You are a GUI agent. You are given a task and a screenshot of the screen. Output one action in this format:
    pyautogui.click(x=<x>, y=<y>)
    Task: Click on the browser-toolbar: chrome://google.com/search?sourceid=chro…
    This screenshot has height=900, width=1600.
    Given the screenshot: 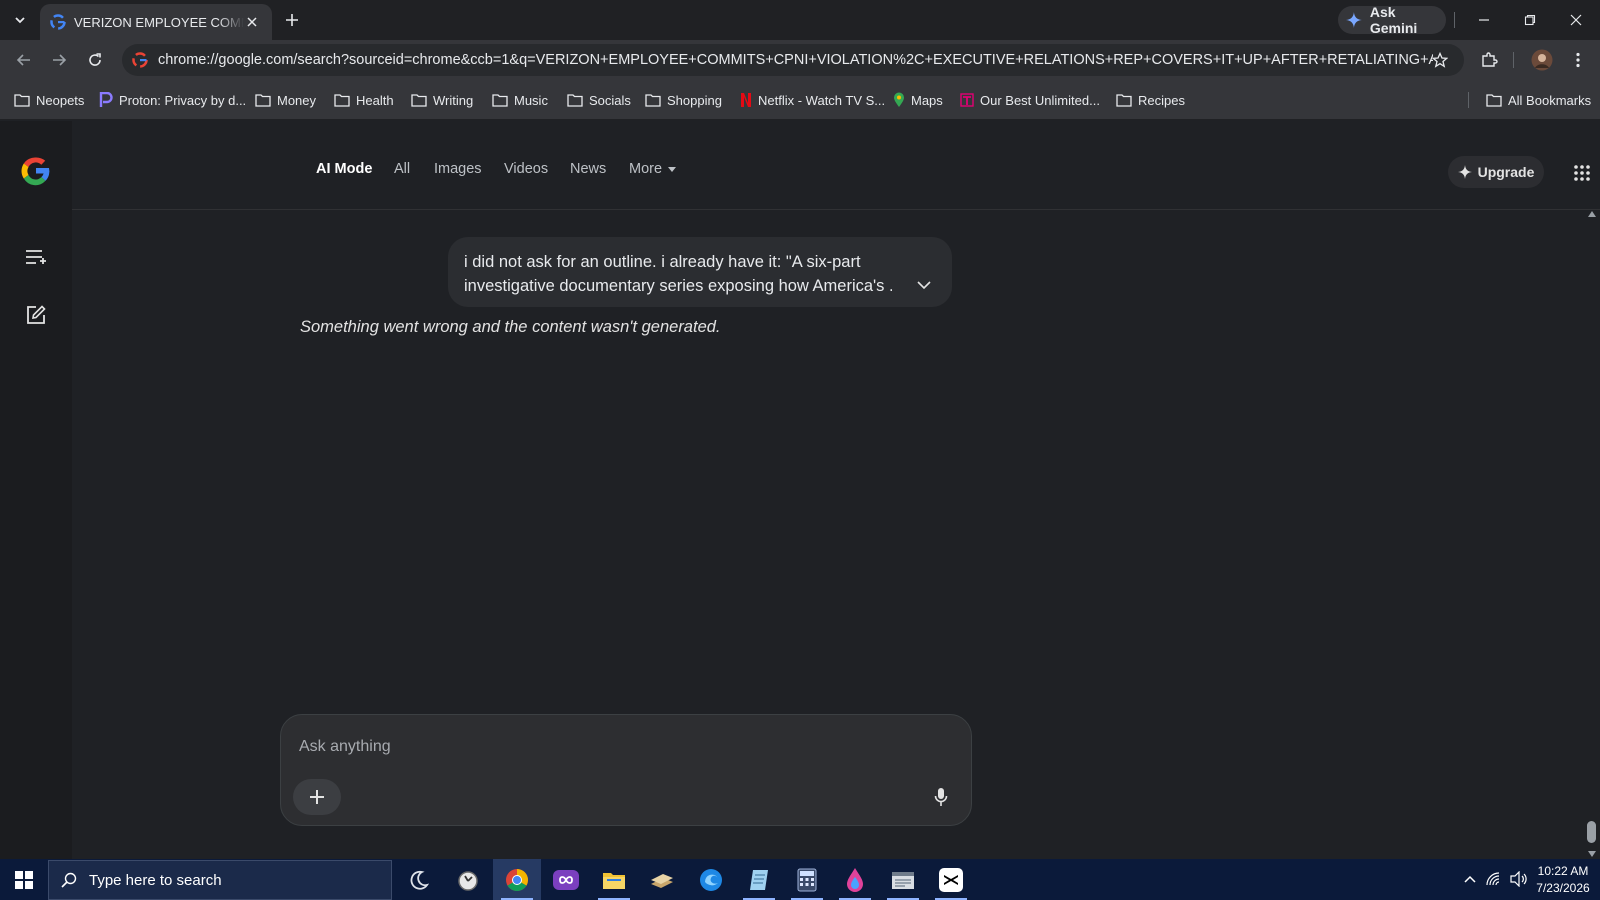 What is the action you would take?
    pyautogui.click(x=800, y=60)
    